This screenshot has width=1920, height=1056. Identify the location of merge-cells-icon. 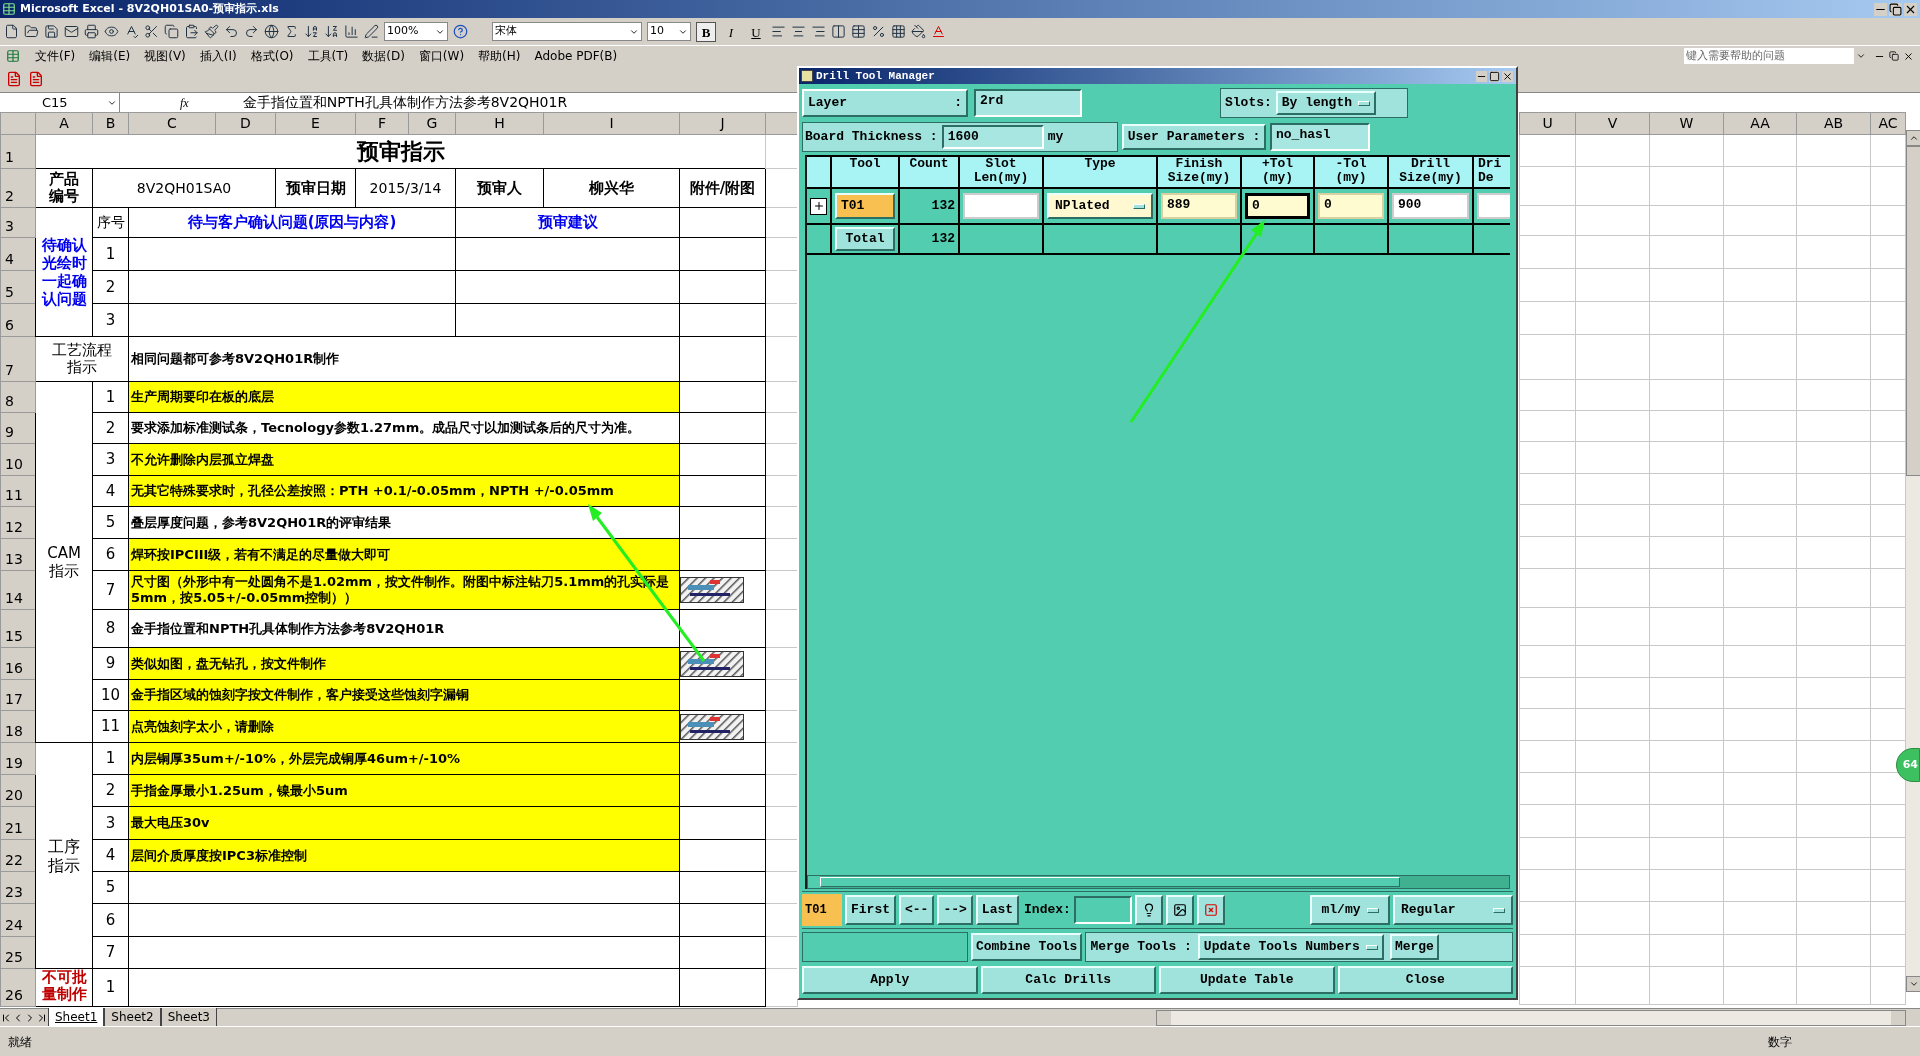
(838, 31).